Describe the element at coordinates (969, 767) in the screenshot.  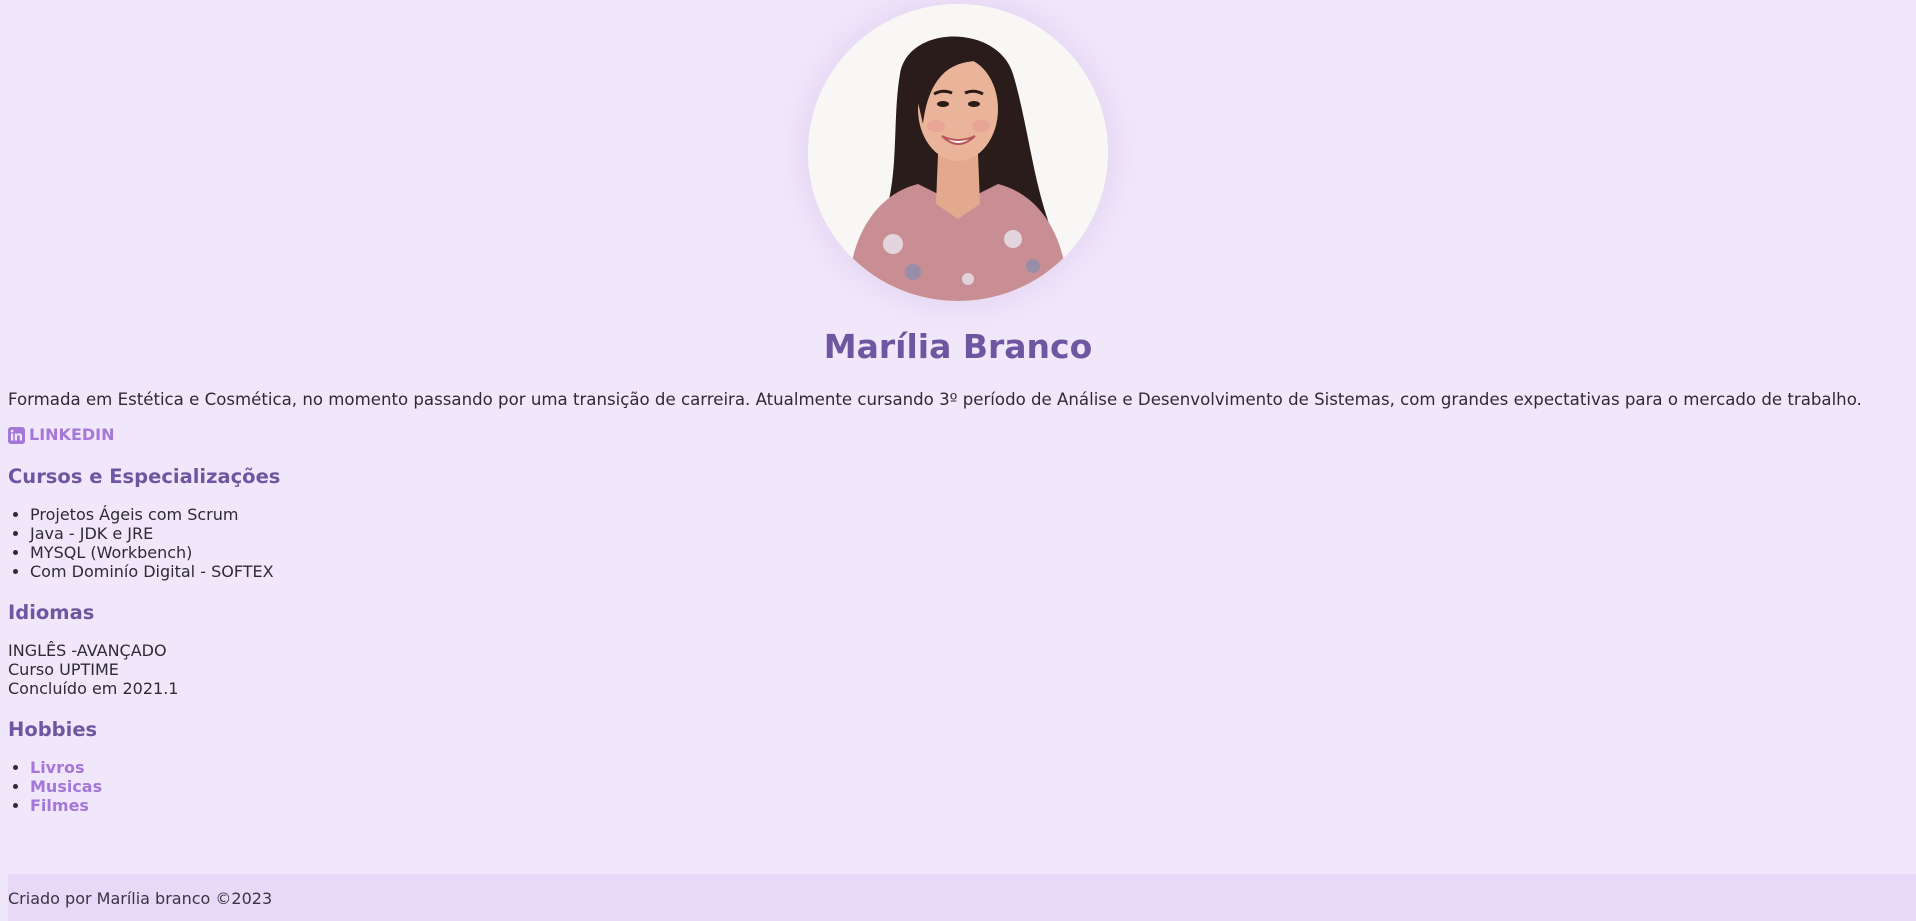
I see `list-item: Livros` at that location.